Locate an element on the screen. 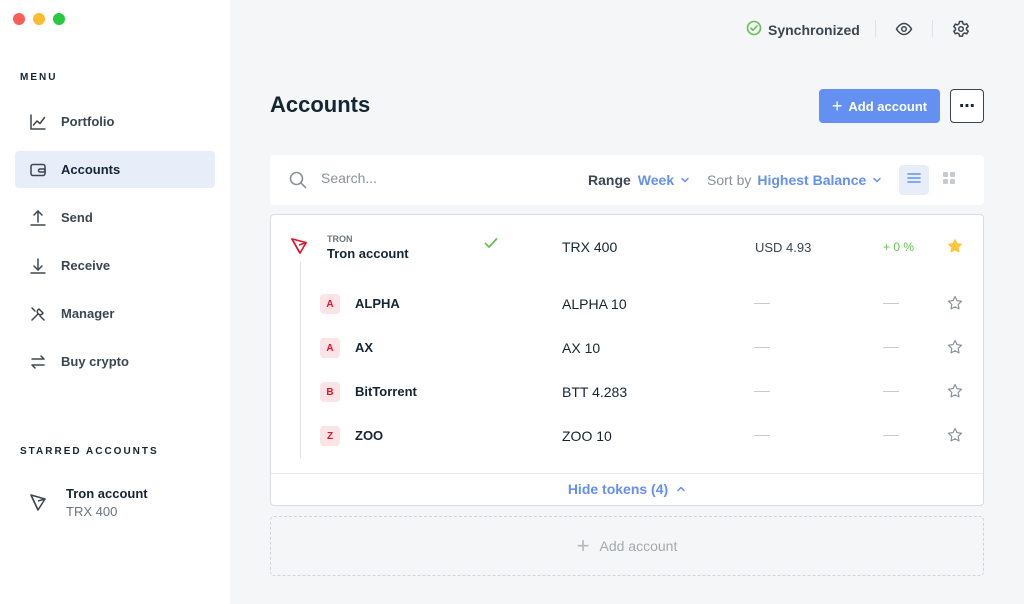  account-name: Tron account is located at coordinates (368, 253).